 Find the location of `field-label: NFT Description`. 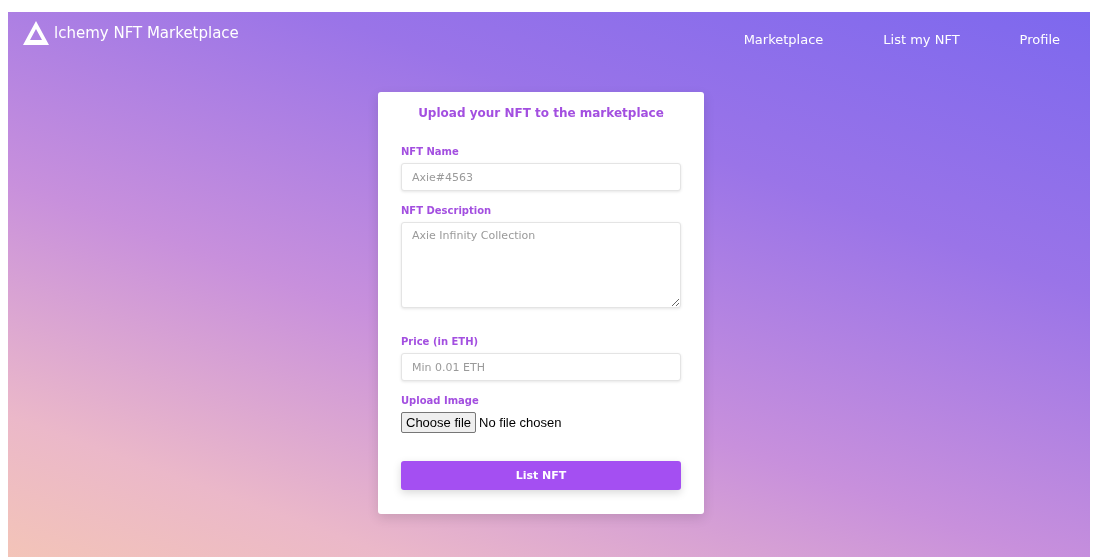

field-label: NFT Description is located at coordinates (447, 210).